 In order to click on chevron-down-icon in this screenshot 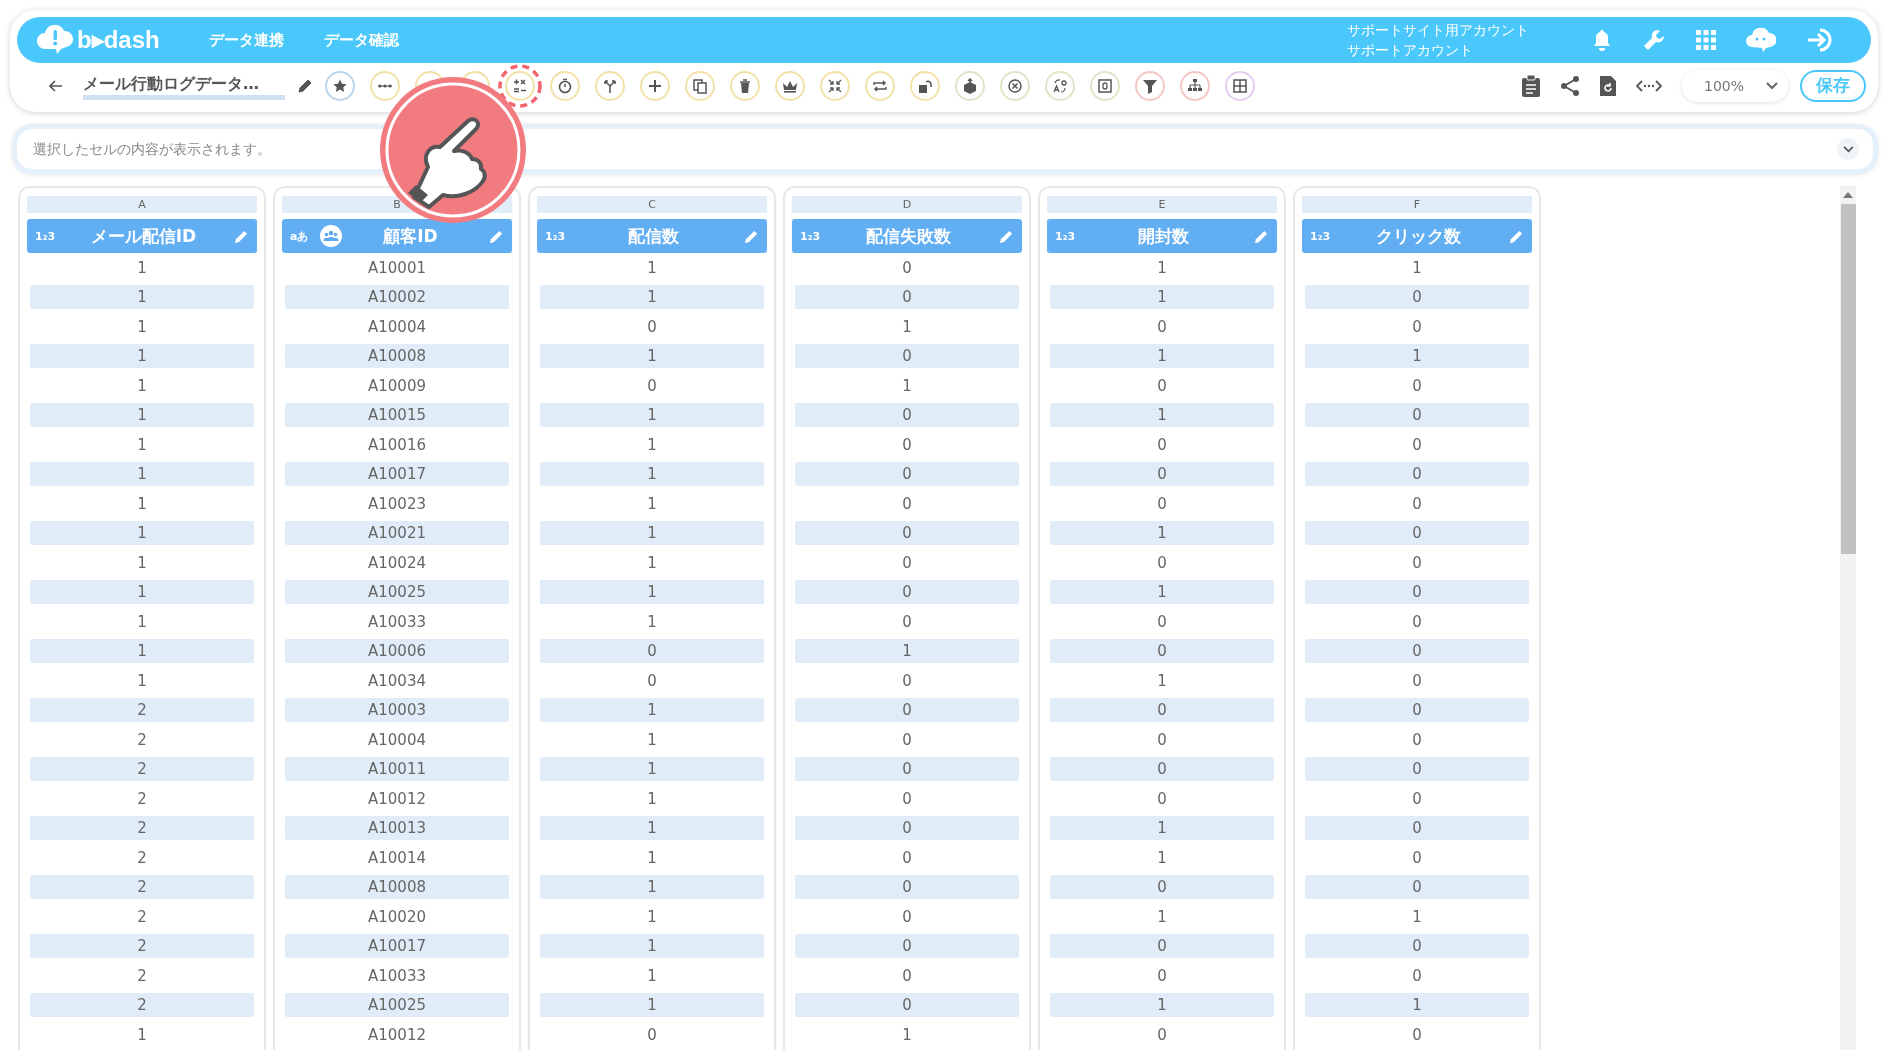, I will do `click(1848, 149)`.